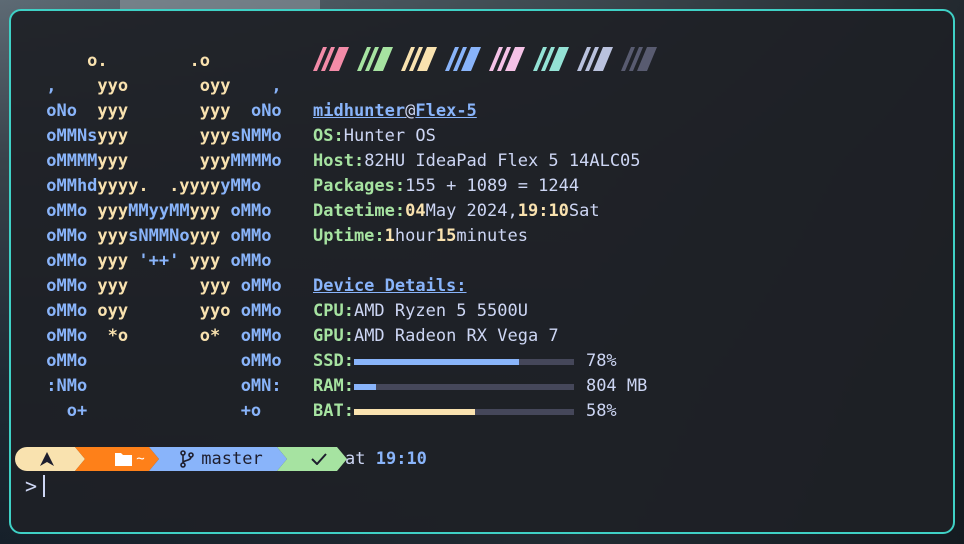 This screenshot has width=964, height=544. Describe the element at coordinates (389, 236) in the screenshot. I see `uptime-hours: 1` at that location.